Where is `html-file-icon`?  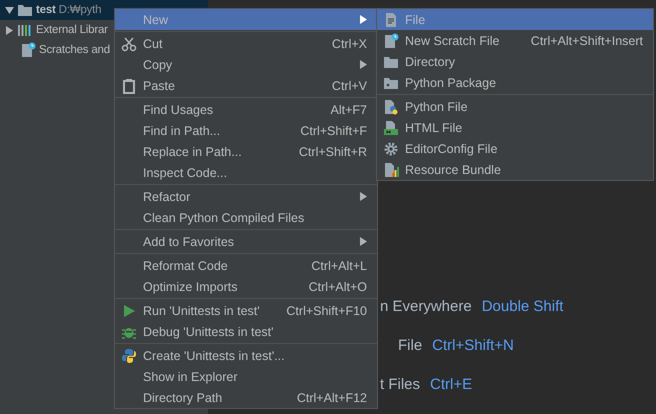
html-file-icon is located at coordinates (391, 128).